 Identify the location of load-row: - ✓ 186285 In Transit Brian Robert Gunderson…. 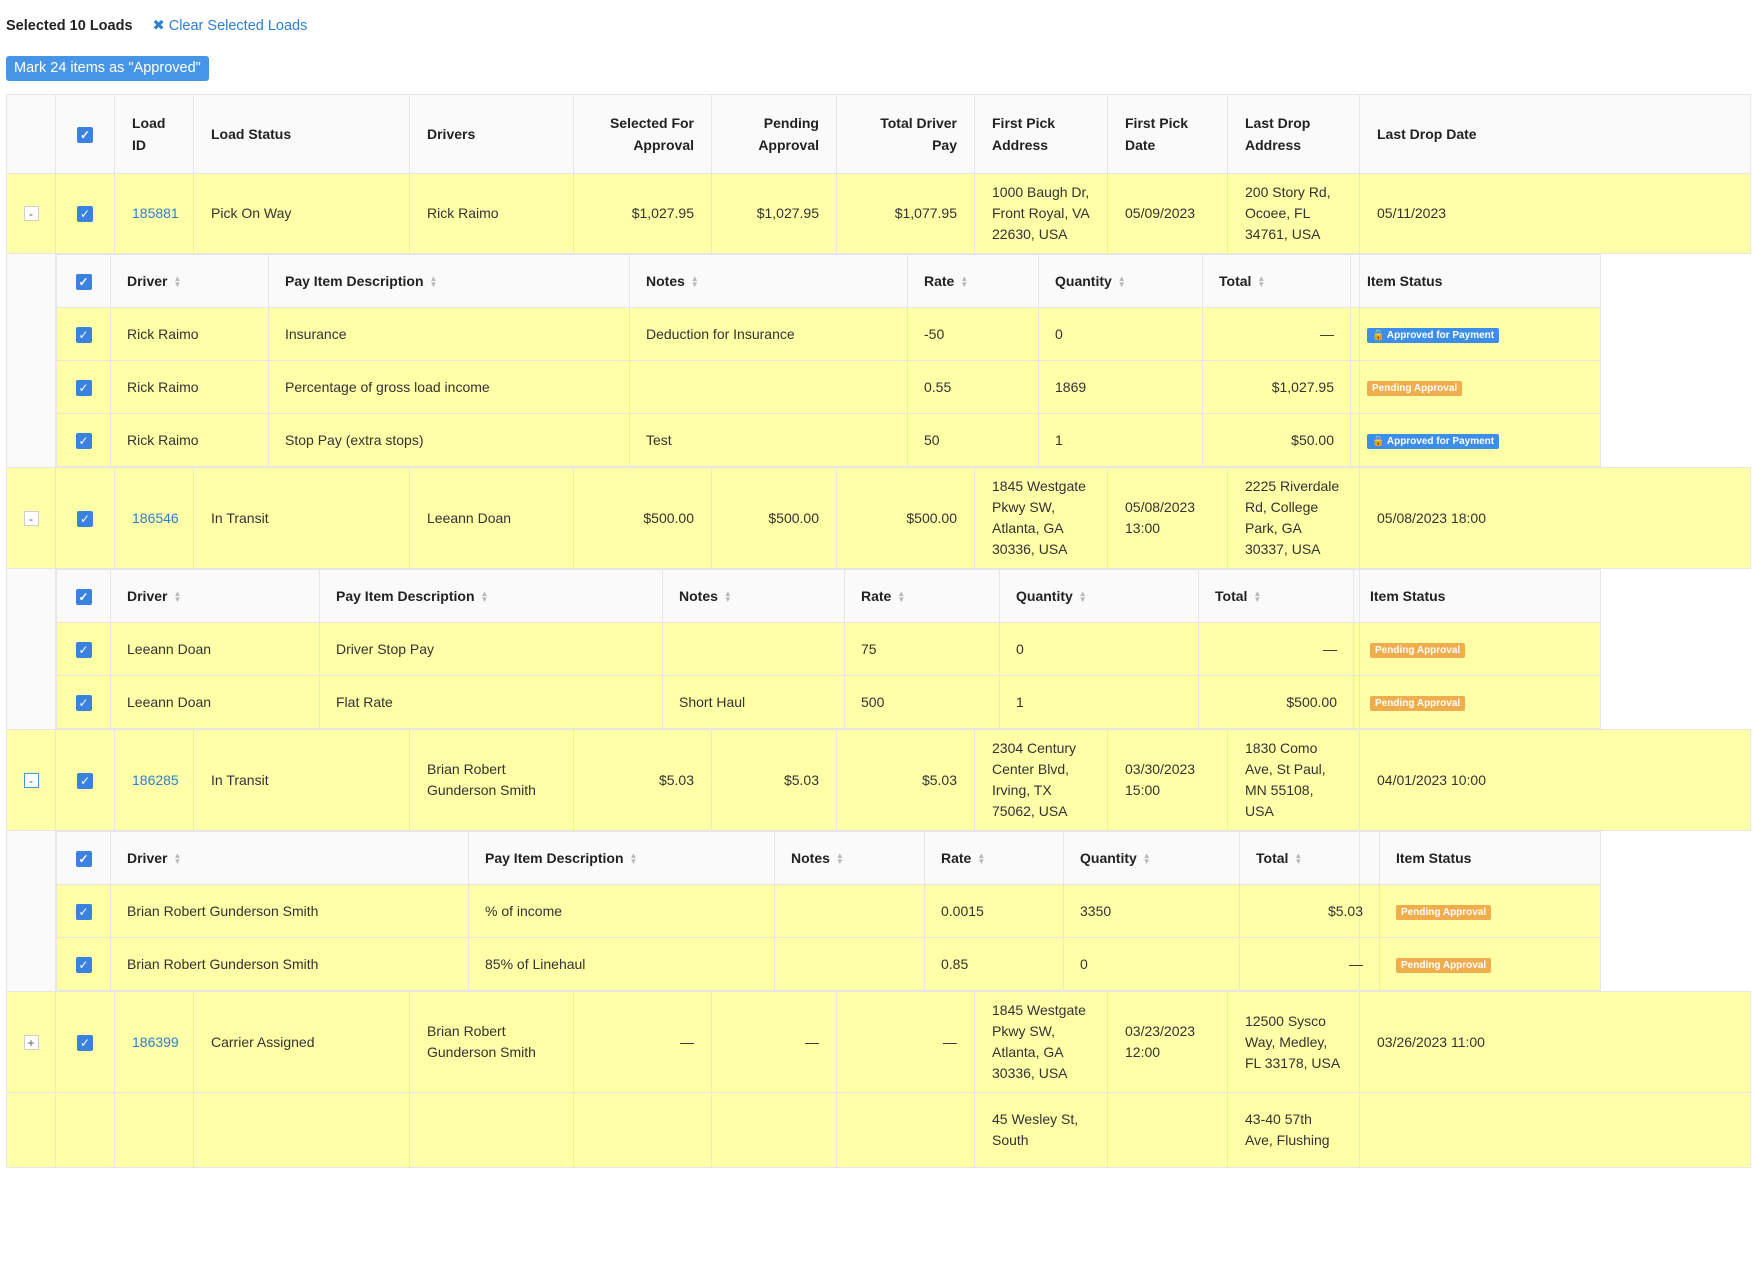
(878, 780).